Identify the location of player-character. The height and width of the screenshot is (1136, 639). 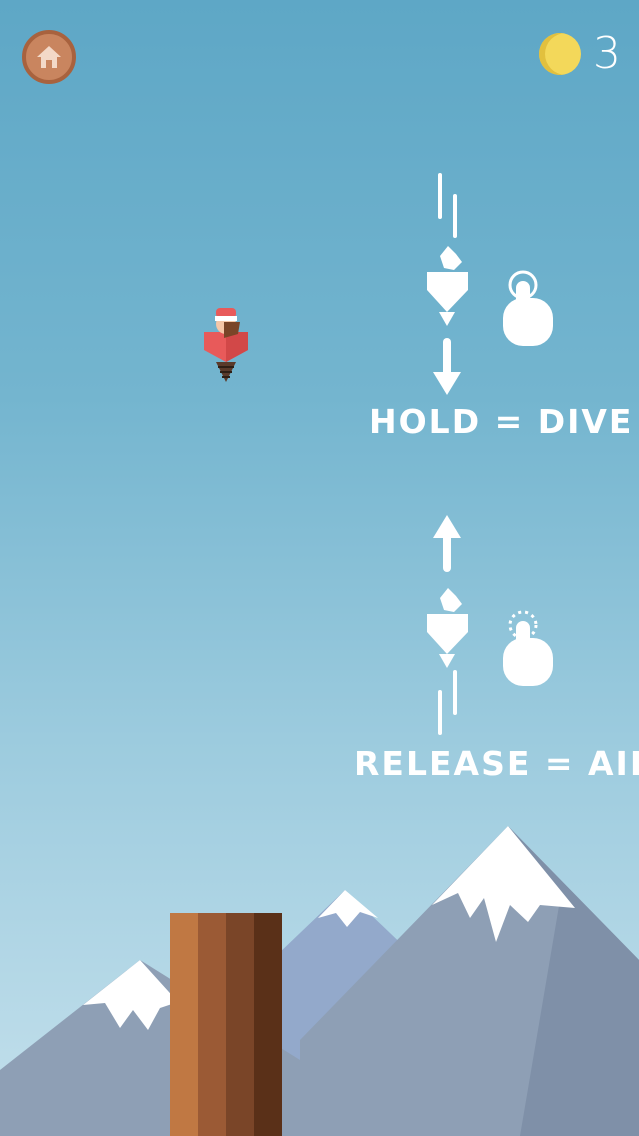
(226, 345).